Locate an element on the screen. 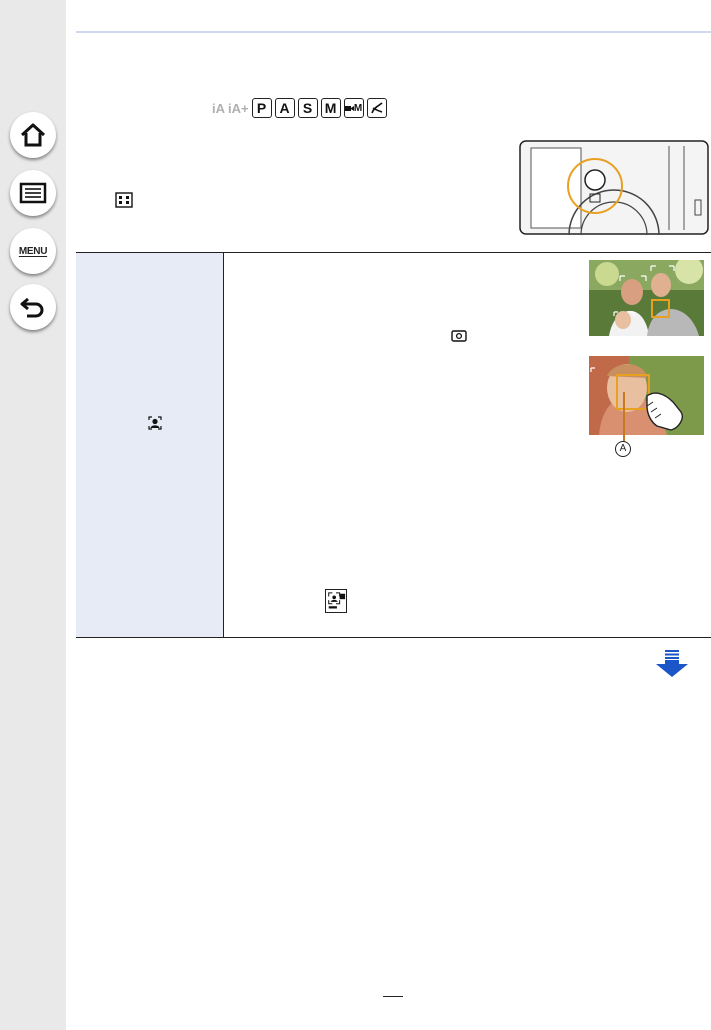 The image size is (711, 1030). sidebar: MENU is located at coordinates (33, 515).